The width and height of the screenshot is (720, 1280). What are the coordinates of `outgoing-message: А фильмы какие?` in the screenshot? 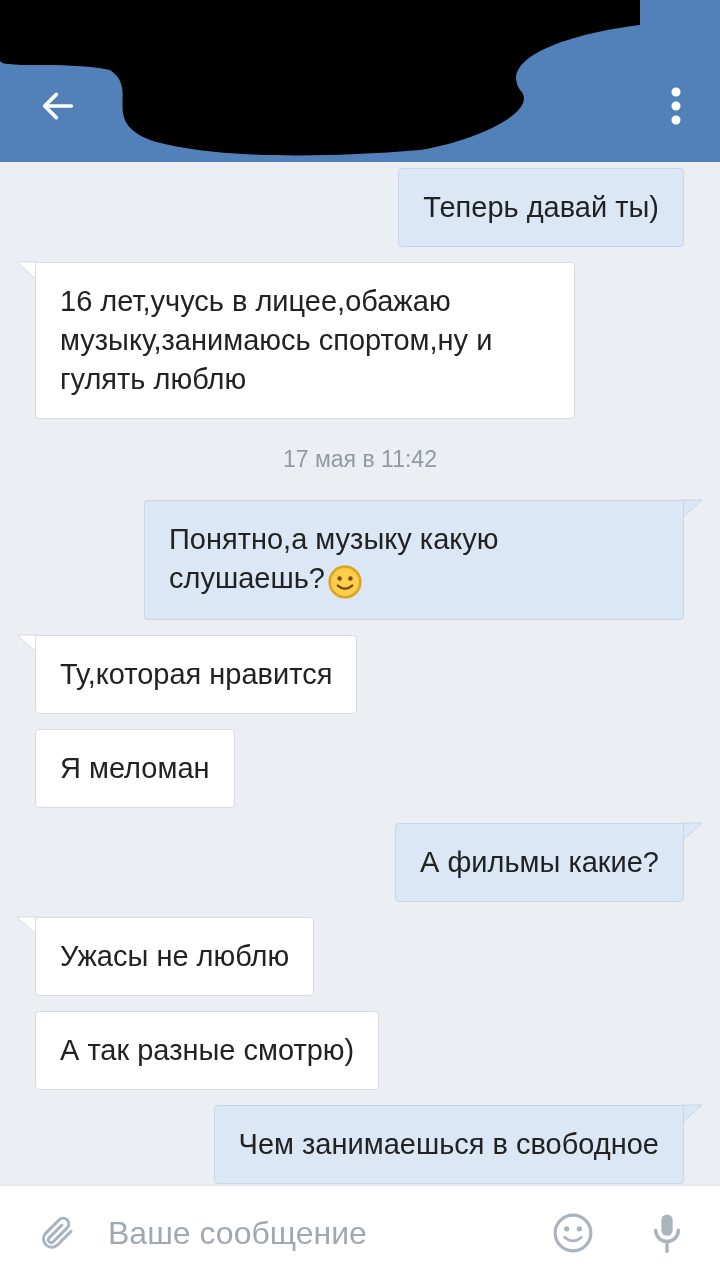 It's located at (539, 862).